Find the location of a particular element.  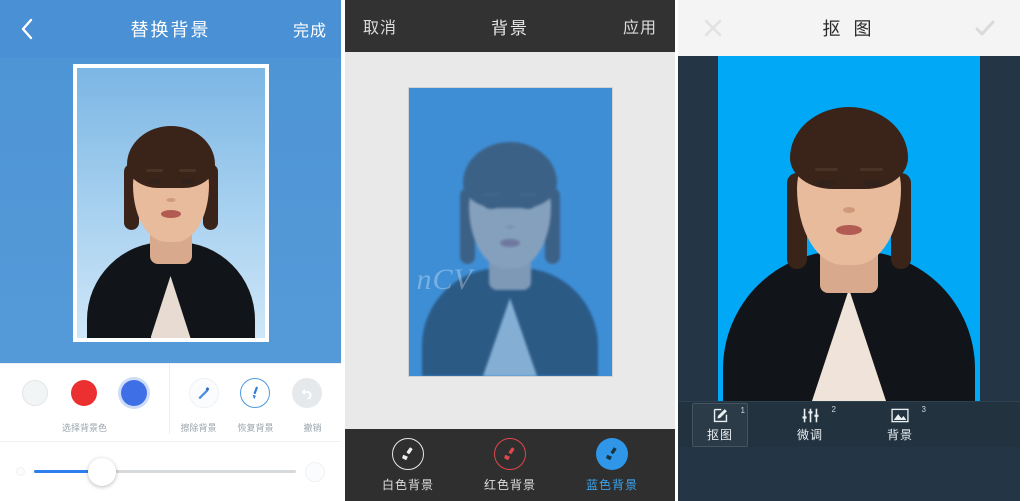

panel1-tool-labels: 选择背景色 擦除背景 恢复背景 撤销 is located at coordinates (170, 431).